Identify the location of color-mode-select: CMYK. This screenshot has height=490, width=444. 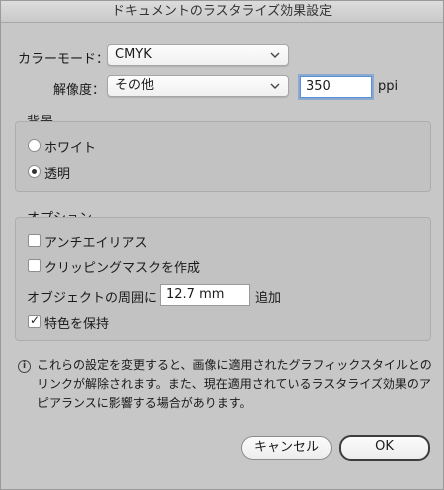
(198, 55).